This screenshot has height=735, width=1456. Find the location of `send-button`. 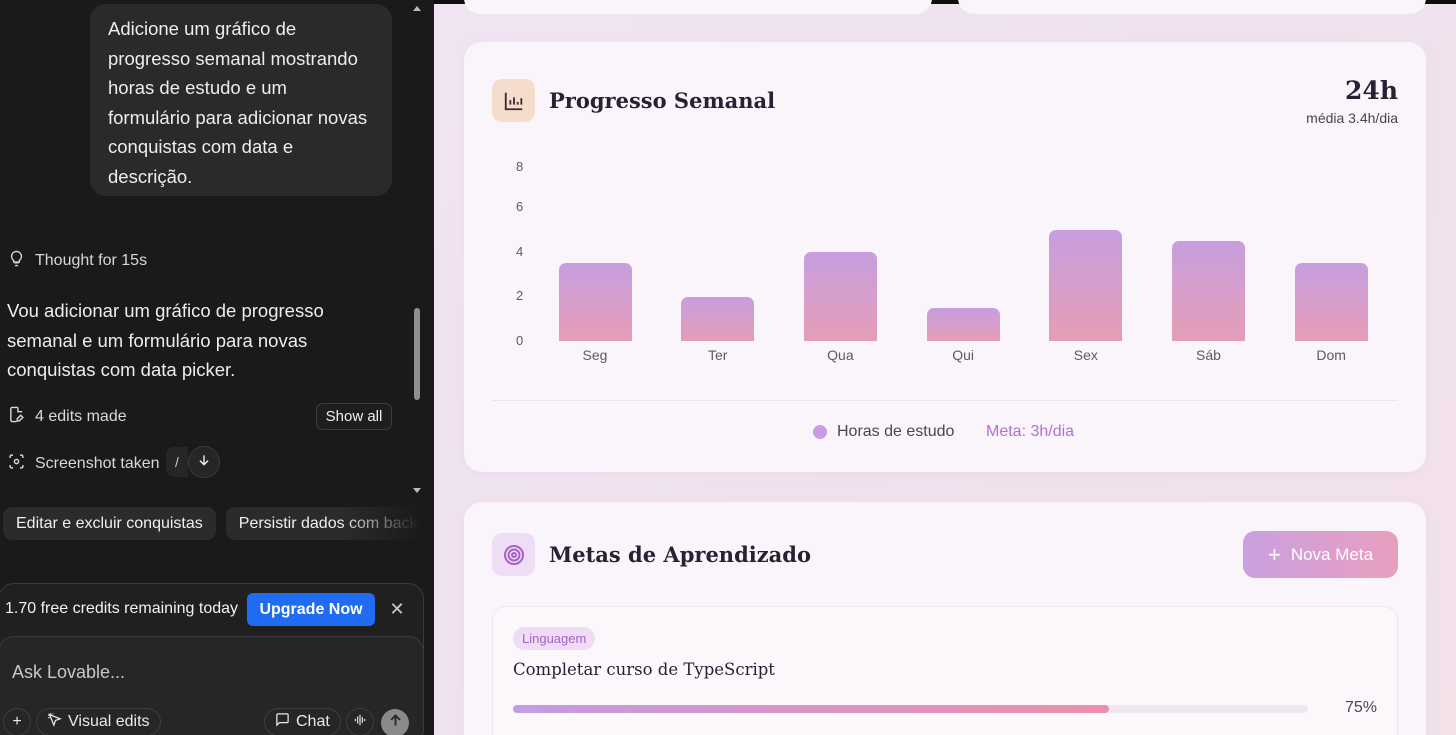

send-button is located at coordinates (395, 722).